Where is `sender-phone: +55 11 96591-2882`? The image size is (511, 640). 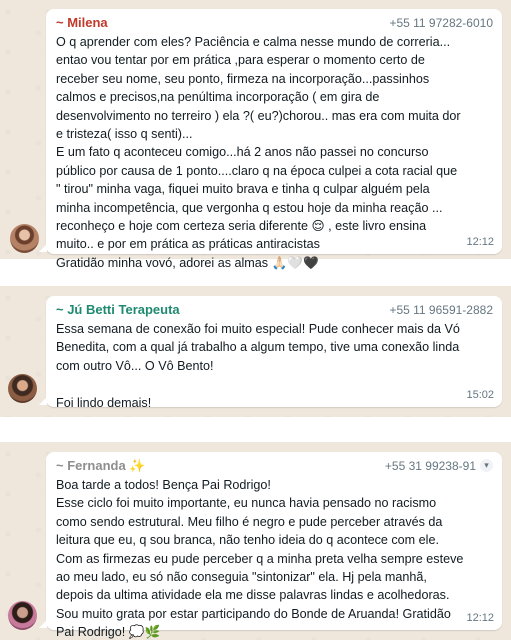
sender-phone: +55 11 96591-2882 is located at coordinates (441, 309).